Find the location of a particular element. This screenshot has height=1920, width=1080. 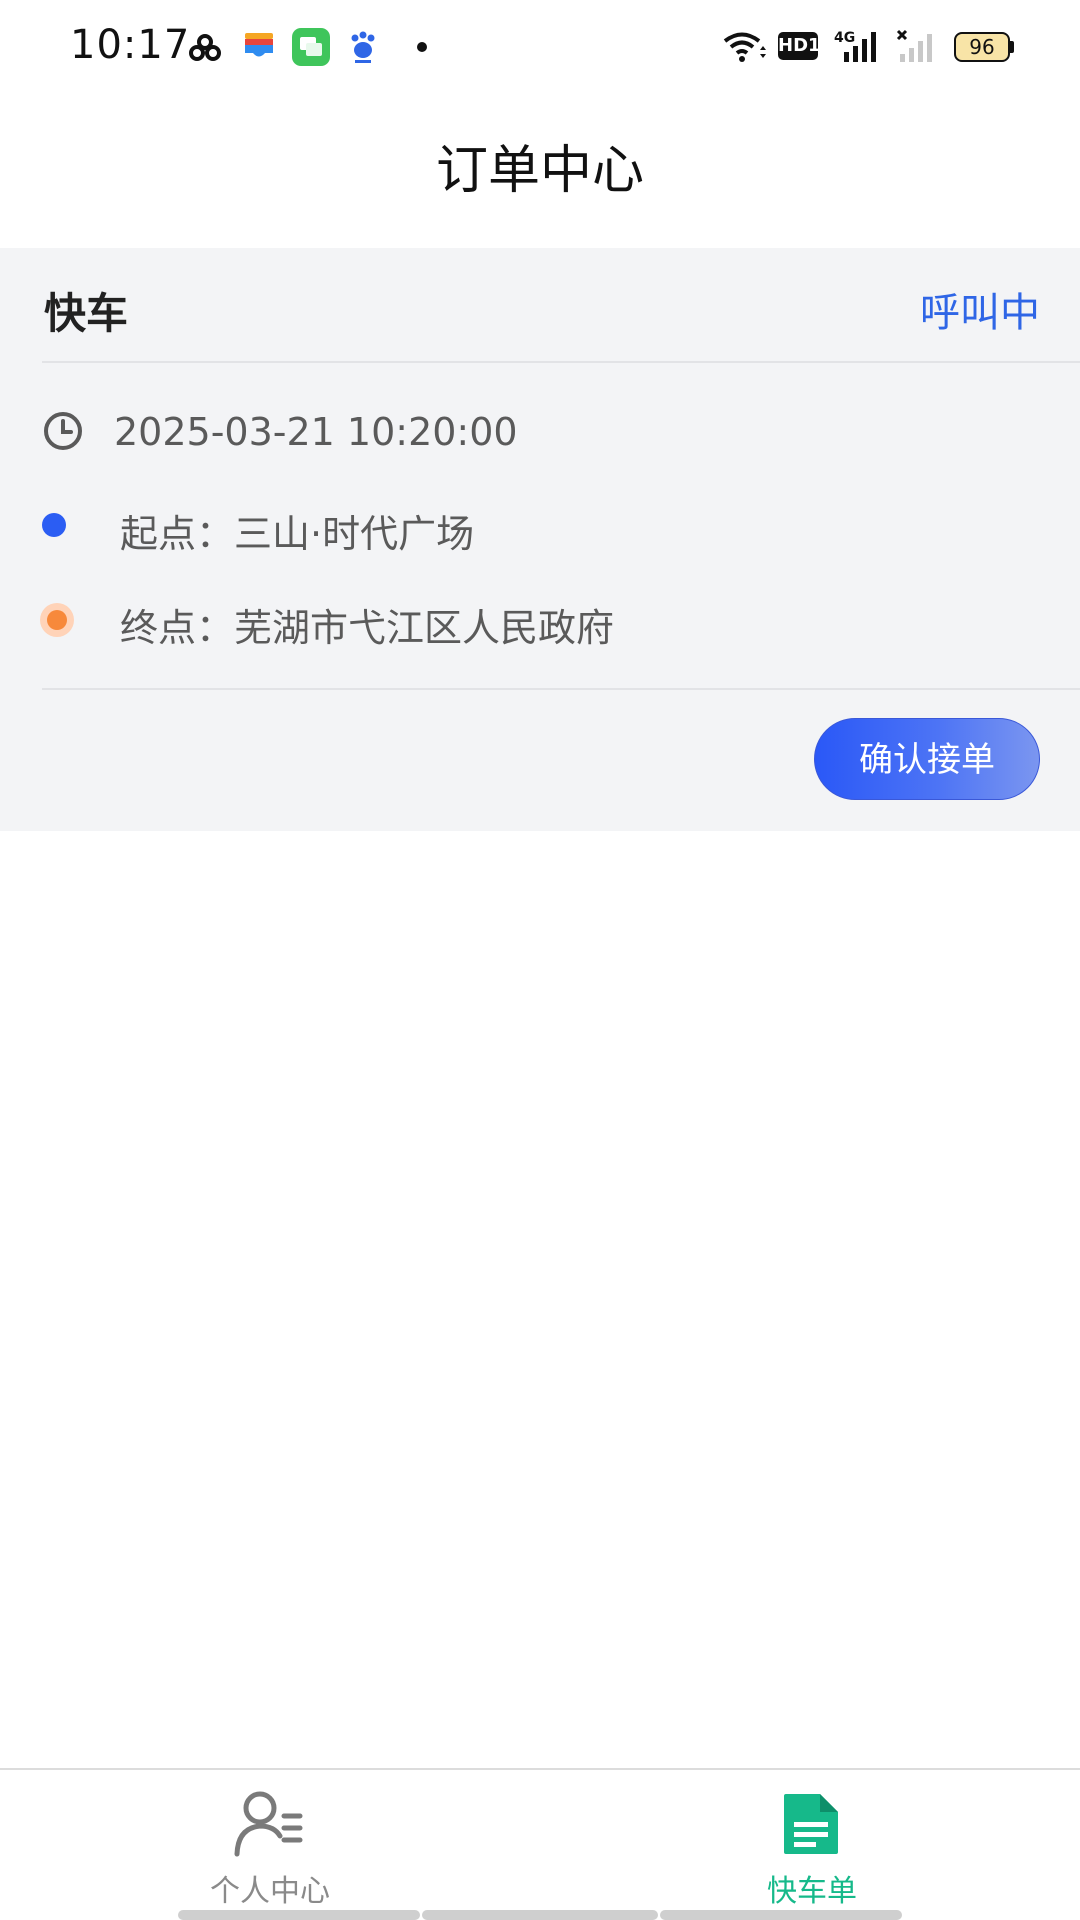

network-type-label: 4G is located at coordinates (844, 38).